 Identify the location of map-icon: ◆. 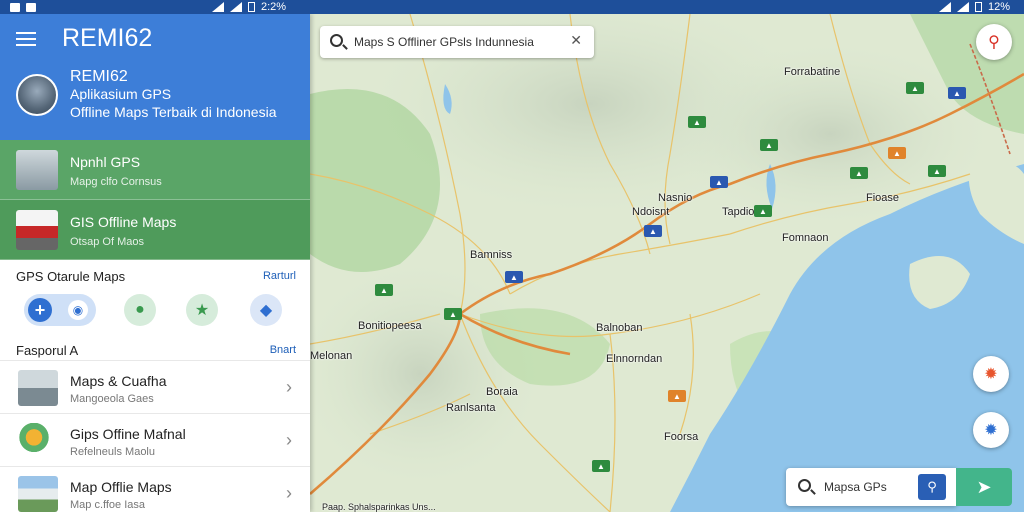
(266, 310).